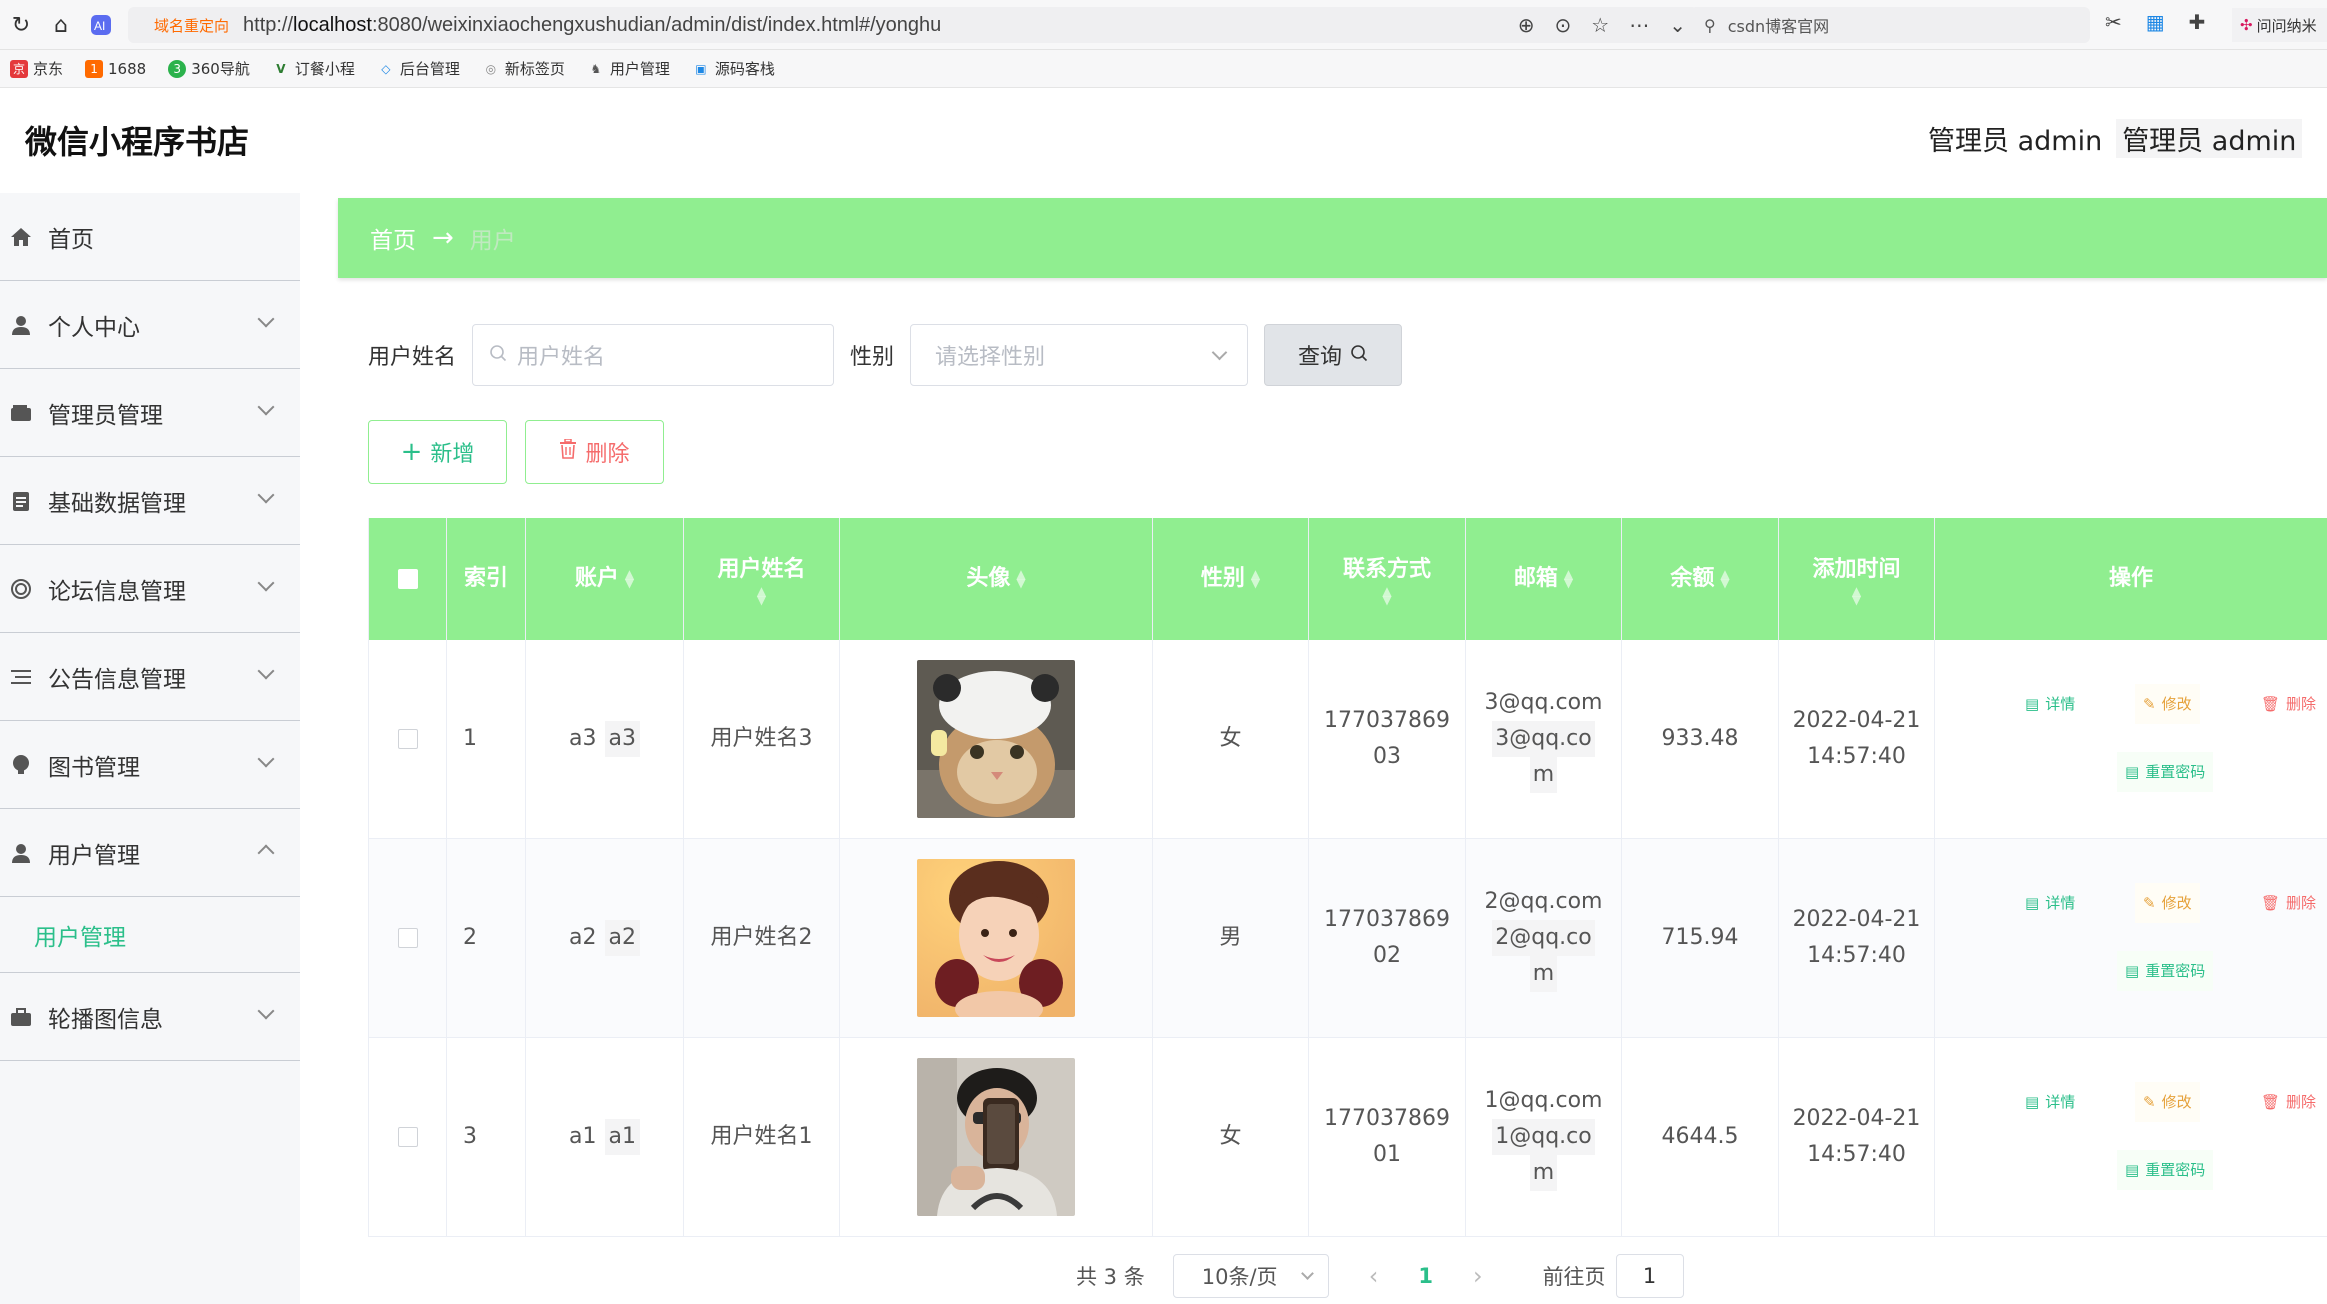 The height and width of the screenshot is (1304, 2327). I want to click on column-header-email: 邮箱 ▲ ▼, so click(1544, 579).